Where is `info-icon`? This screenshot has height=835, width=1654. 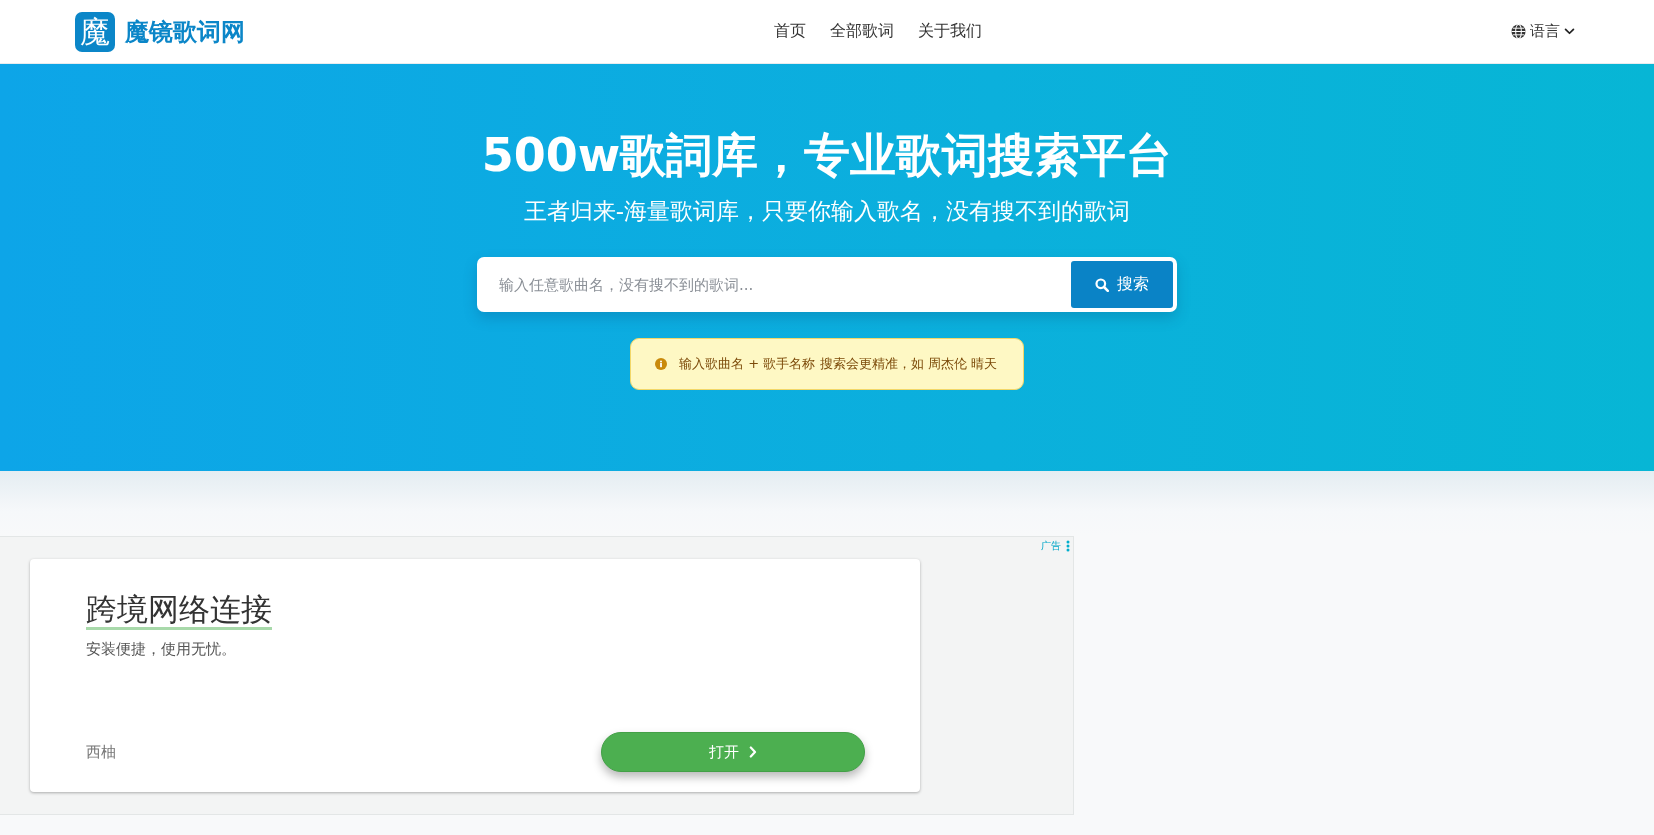
info-icon is located at coordinates (661, 364).